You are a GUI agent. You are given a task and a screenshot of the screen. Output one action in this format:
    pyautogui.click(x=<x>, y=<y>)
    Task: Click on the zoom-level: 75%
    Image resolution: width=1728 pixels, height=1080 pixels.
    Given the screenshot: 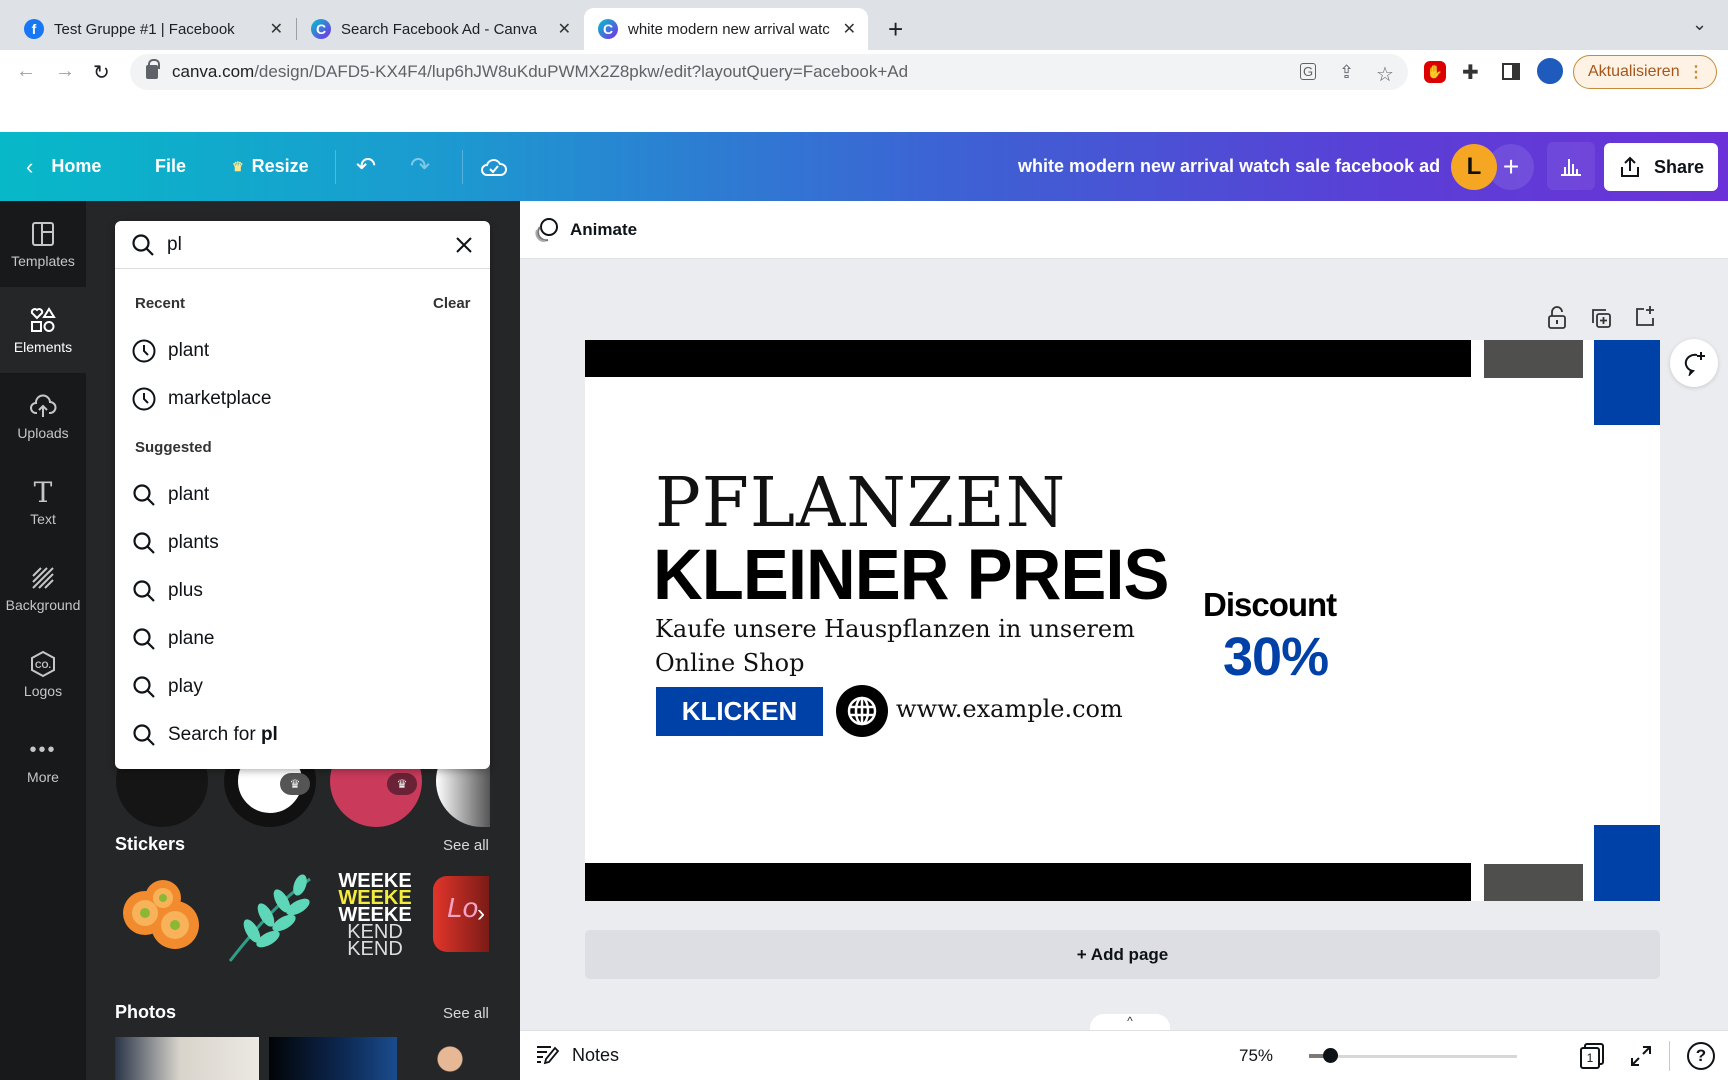 What is the action you would take?
    pyautogui.click(x=1256, y=1056)
    